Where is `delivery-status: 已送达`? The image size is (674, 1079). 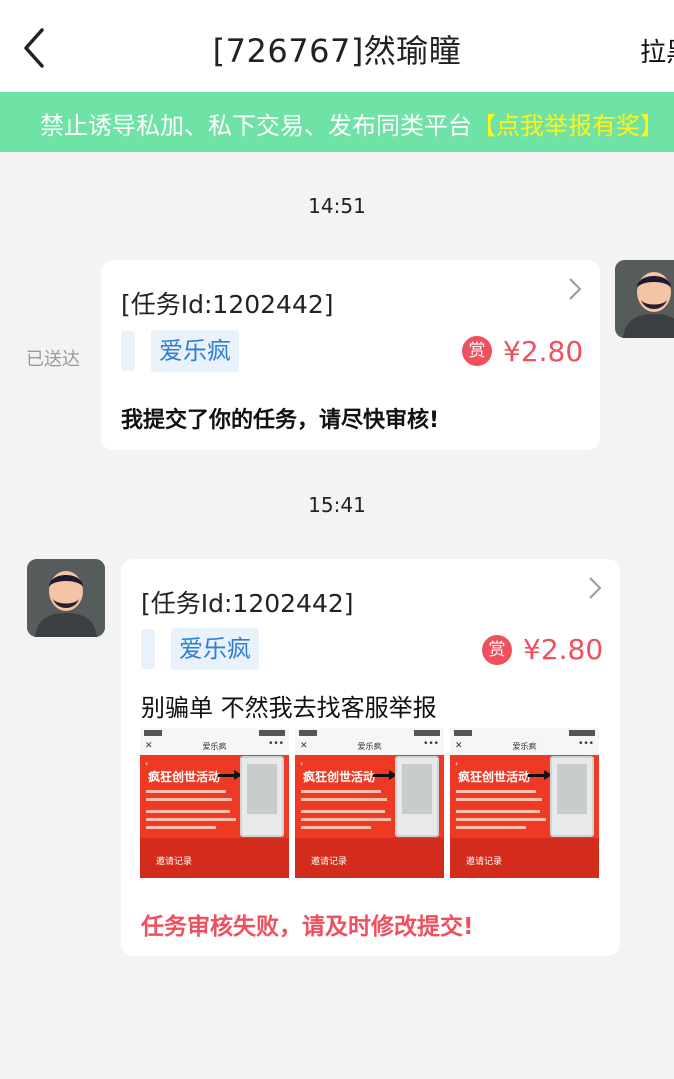
delivery-status: 已送达 is located at coordinates (53, 359).